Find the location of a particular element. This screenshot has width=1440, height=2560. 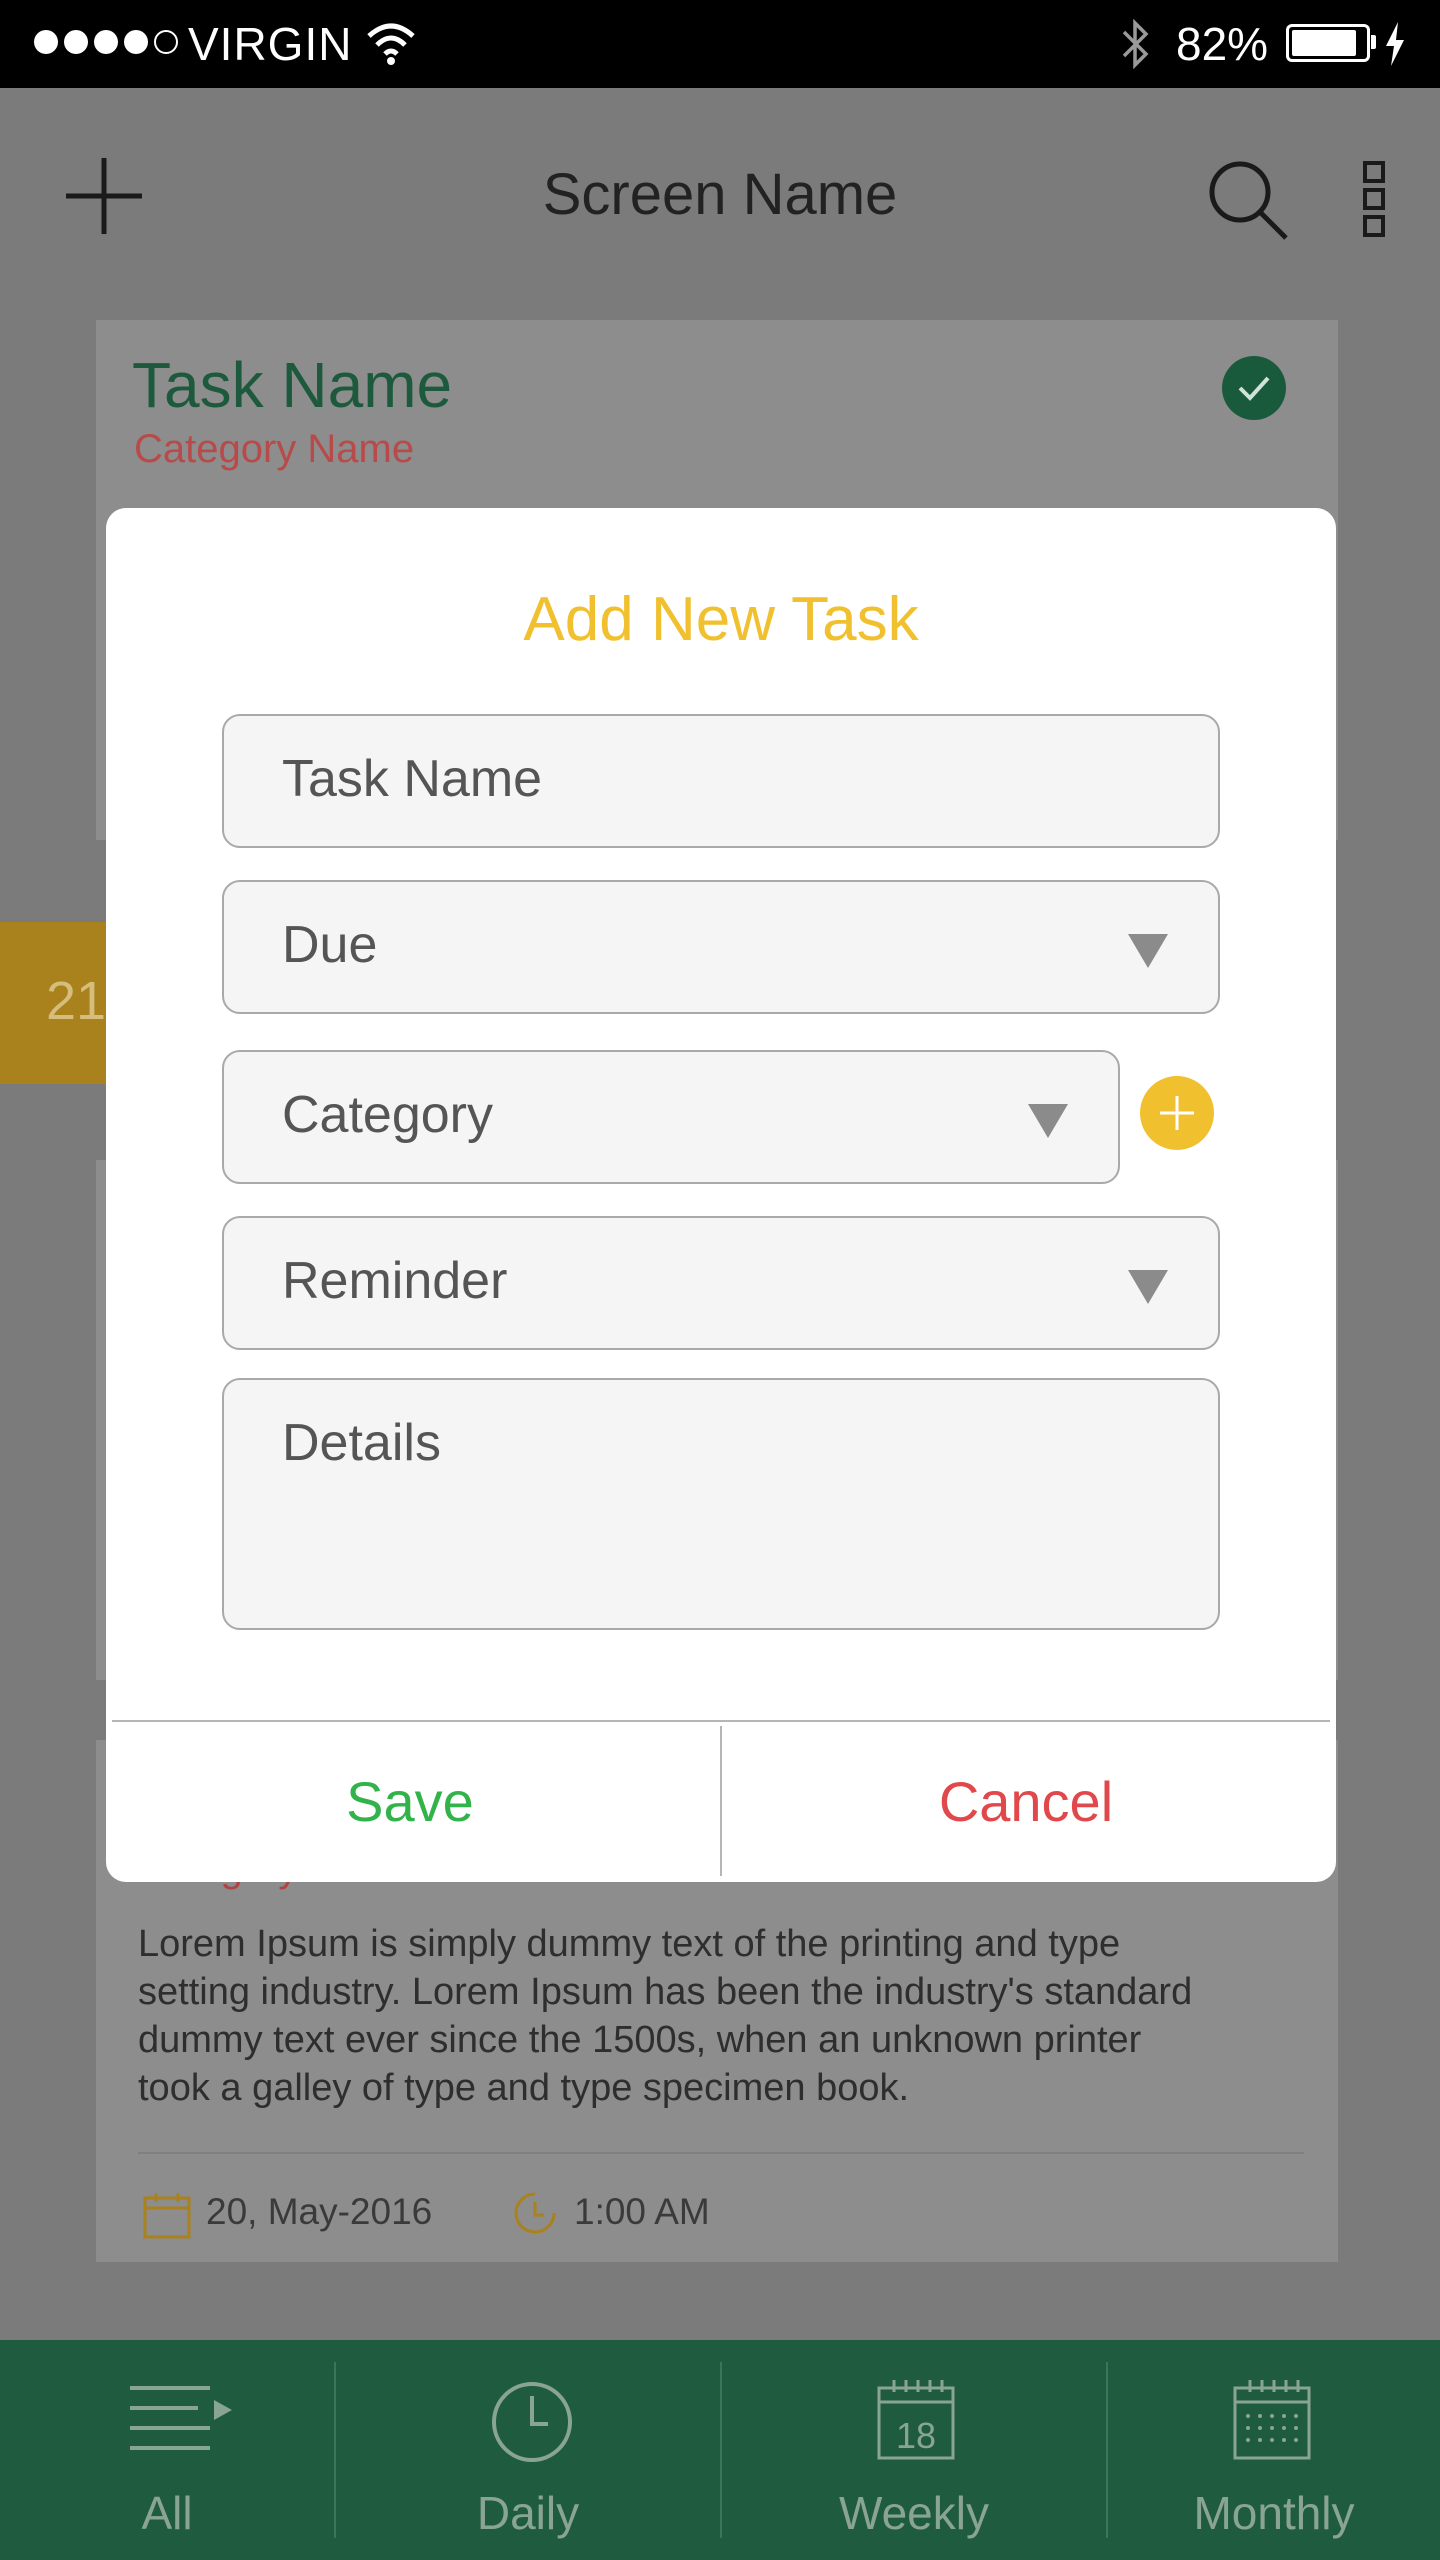

dialog-divider is located at coordinates (721, 1721).